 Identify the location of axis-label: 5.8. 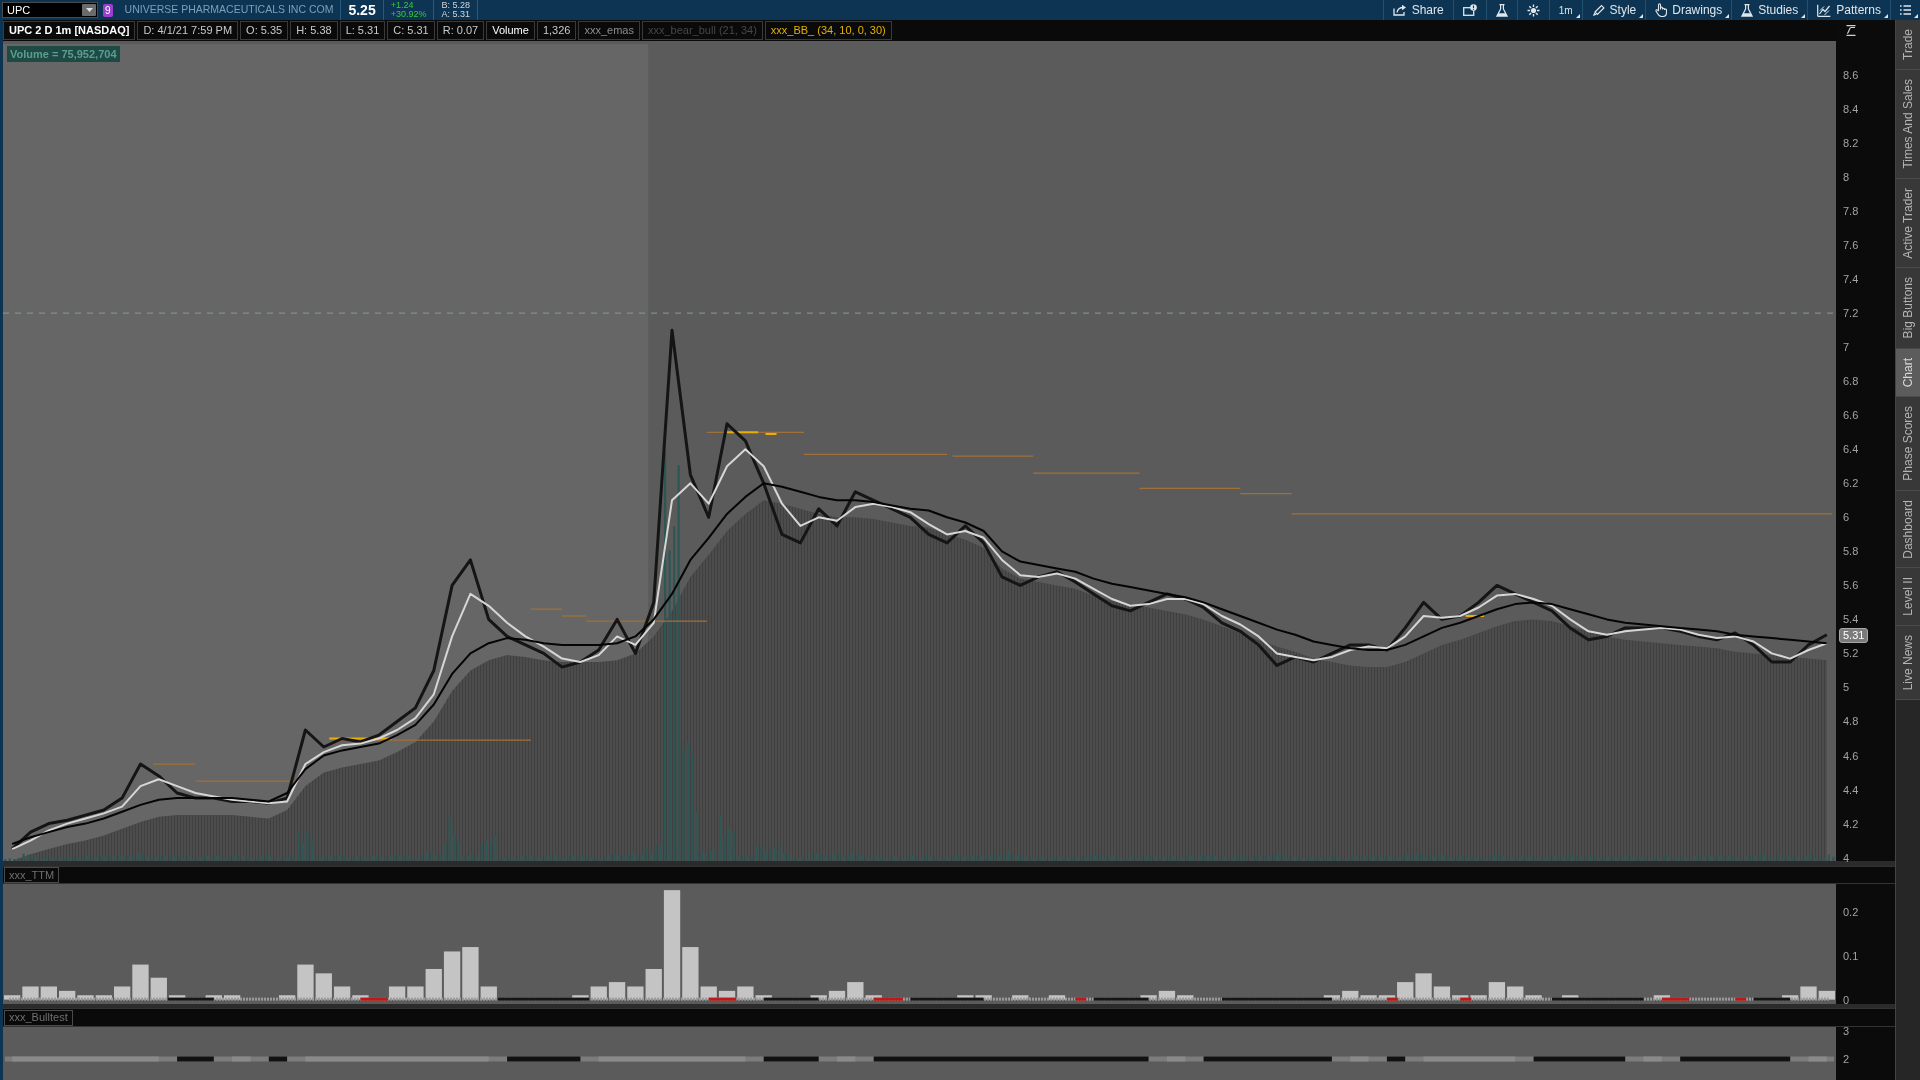
(1851, 551).